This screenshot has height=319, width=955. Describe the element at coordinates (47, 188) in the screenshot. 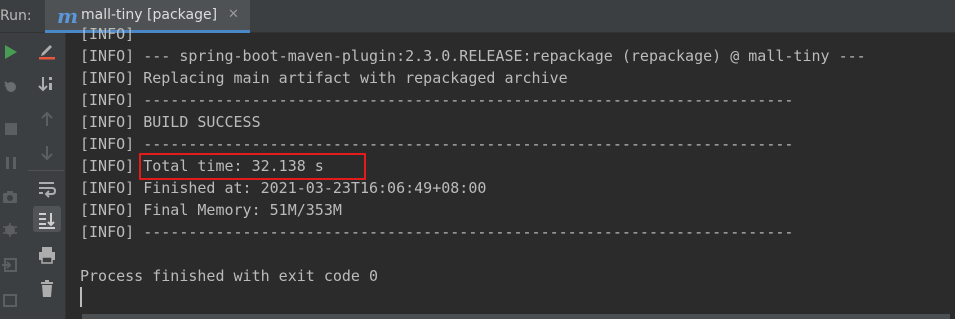

I see `soft-wrap-icon` at that location.